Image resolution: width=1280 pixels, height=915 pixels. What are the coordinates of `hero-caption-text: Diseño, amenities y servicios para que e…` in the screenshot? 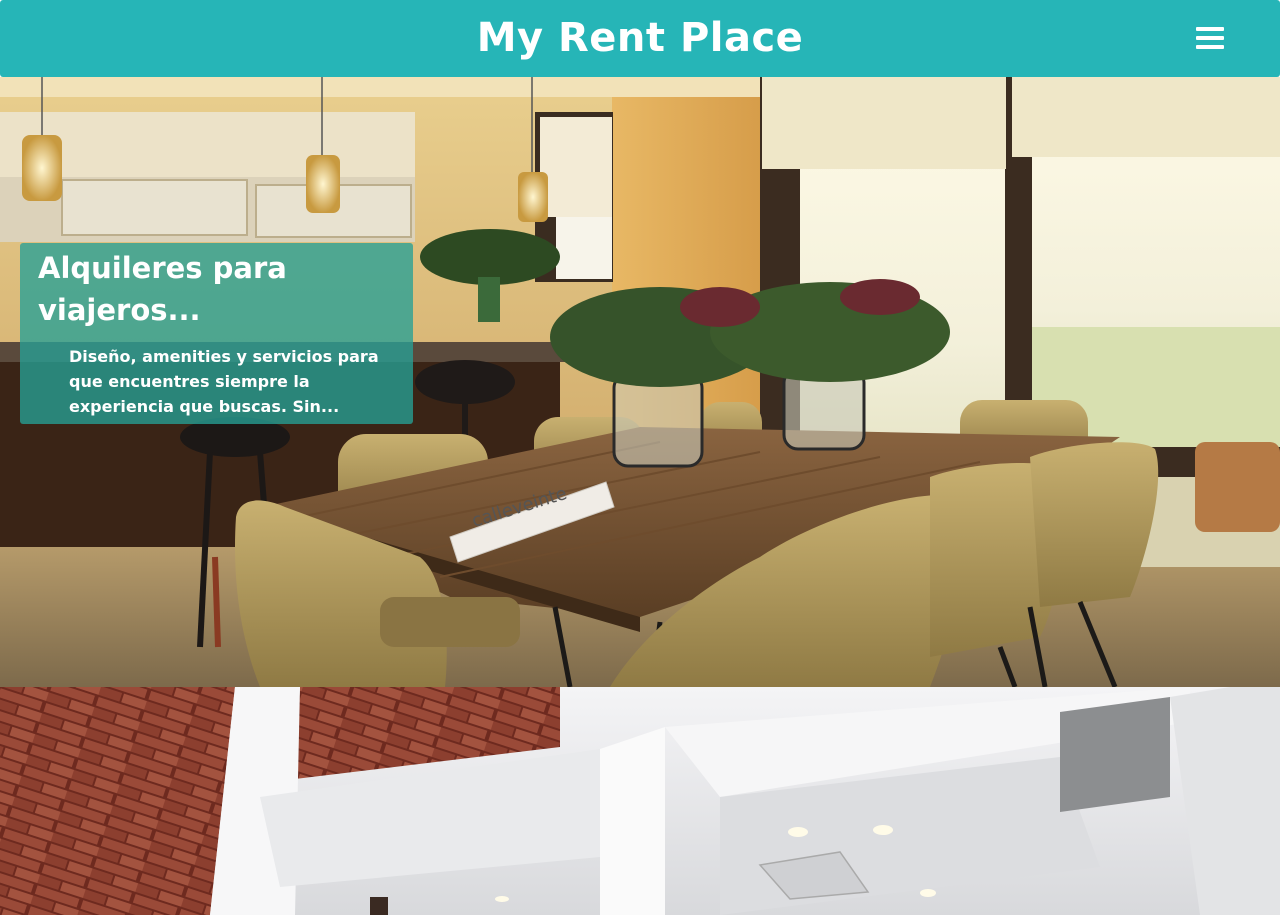 It's located at (224, 381).